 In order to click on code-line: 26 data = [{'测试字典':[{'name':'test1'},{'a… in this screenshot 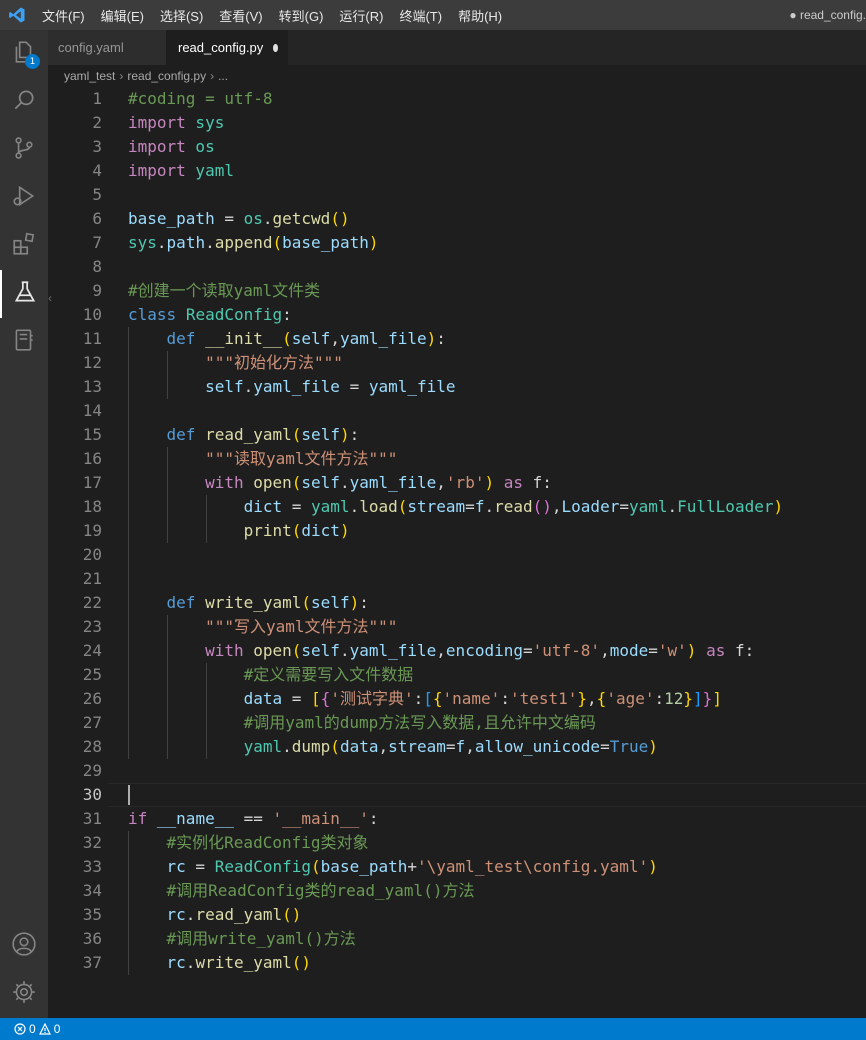, I will do `click(457, 699)`.